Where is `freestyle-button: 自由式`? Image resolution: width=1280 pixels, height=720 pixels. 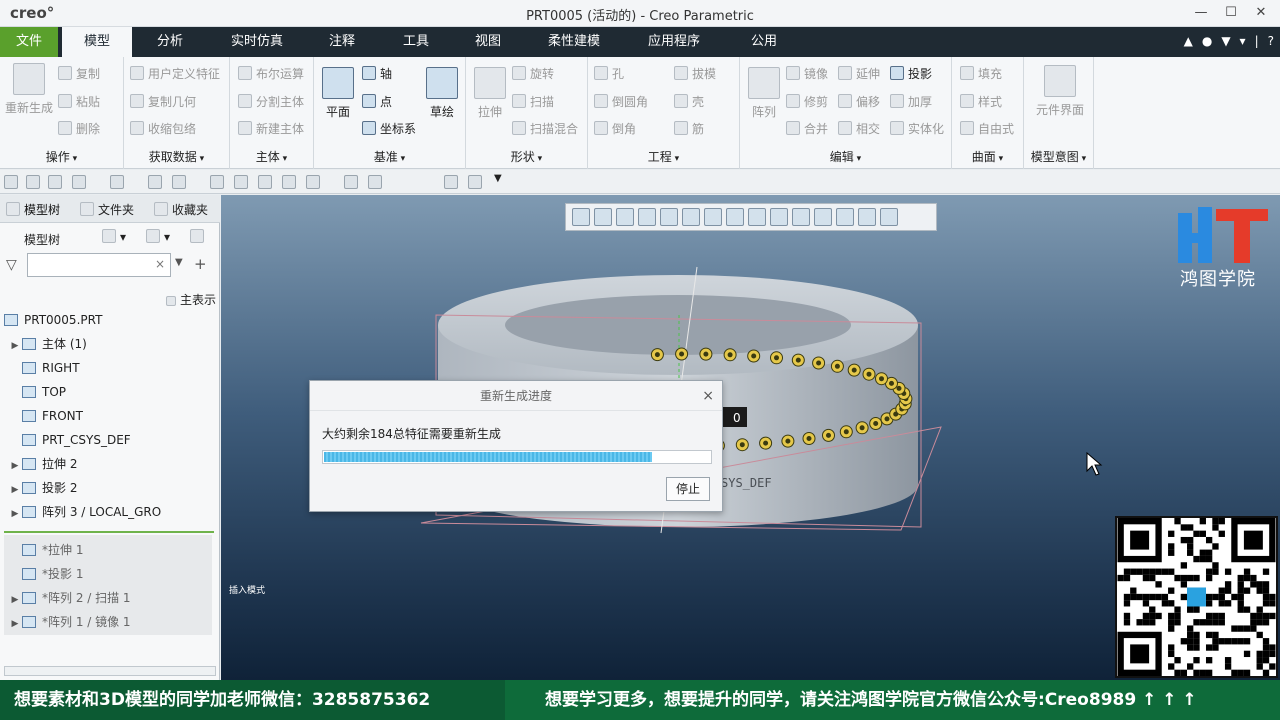
freestyle-button: 自由式 is located at coordinates (987, 128).